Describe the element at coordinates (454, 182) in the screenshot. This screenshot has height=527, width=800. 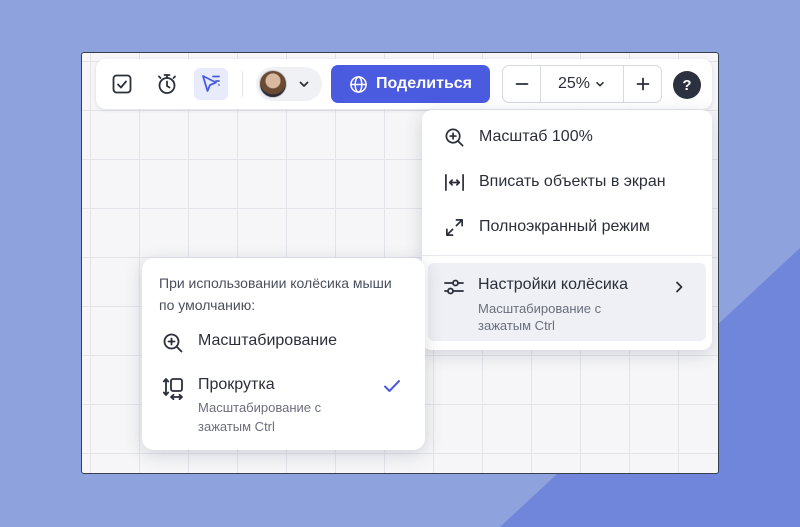
I see `fit-width-icon` at that location.